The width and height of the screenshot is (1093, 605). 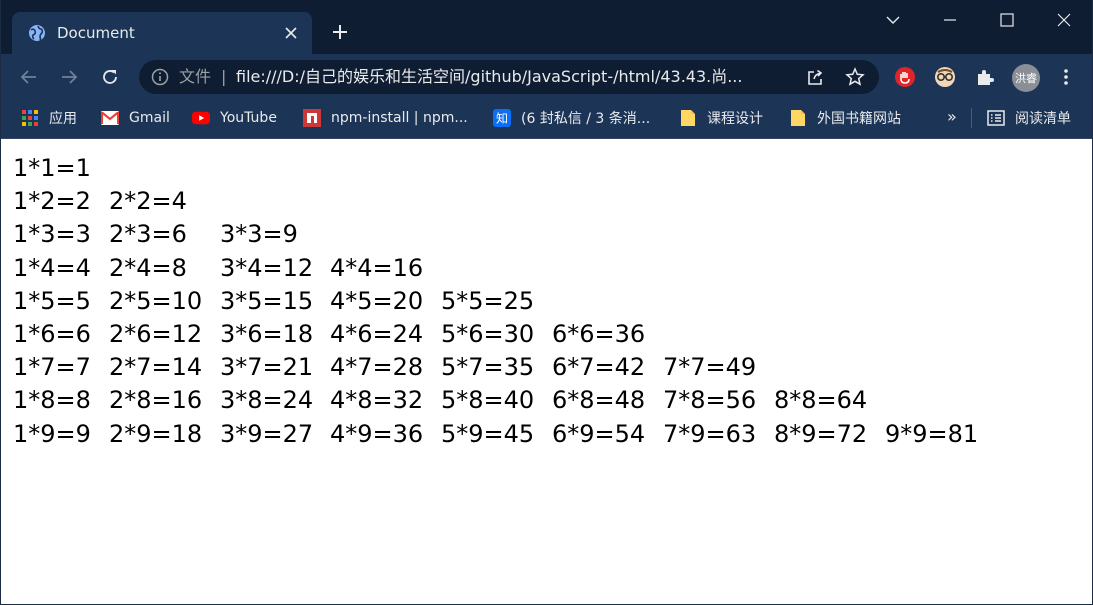 I want to click on table-cell: 1*8=8, so click(x=52, y=400).